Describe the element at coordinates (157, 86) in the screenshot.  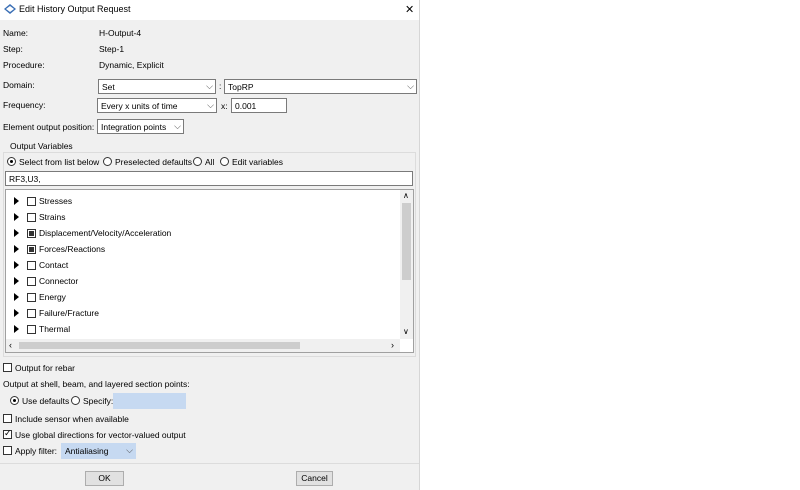
I see `domain-select: Set ⌵` at that location.